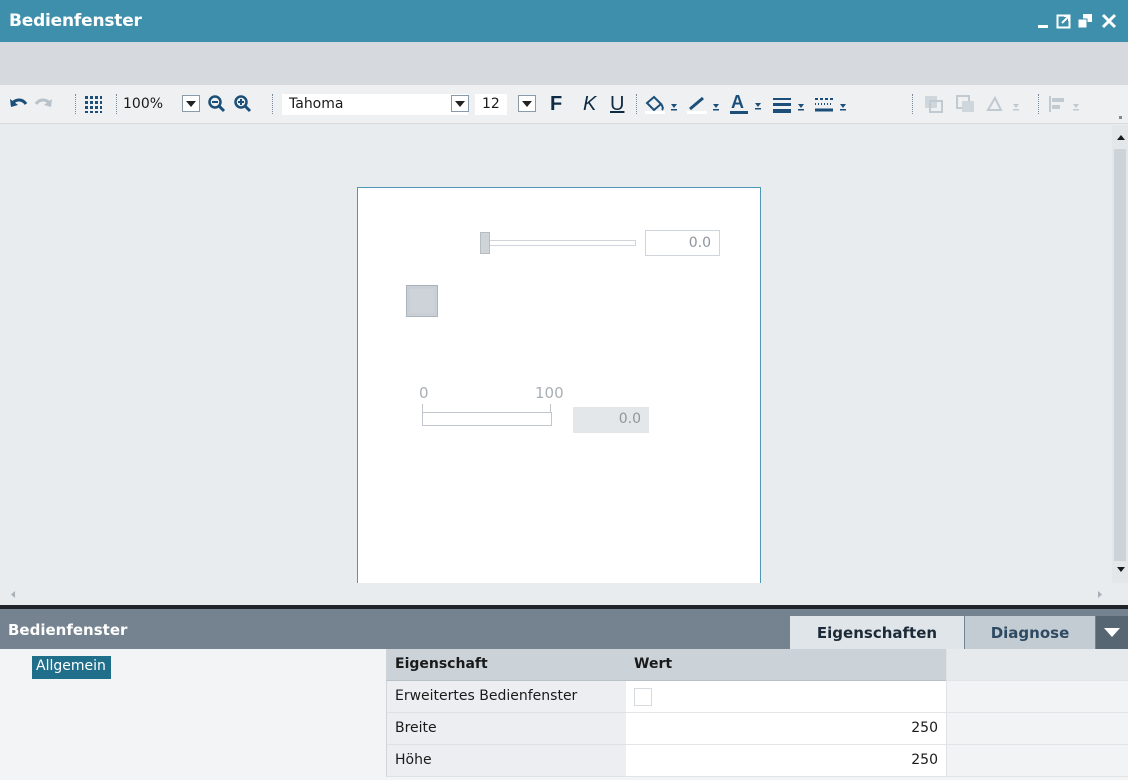 The height and width of the screenshot is (780, 1128). What do you see at coordinates (143, 104) in the screenshot?
I see `zoom-value: 100%` at bounding box center [143, 104].